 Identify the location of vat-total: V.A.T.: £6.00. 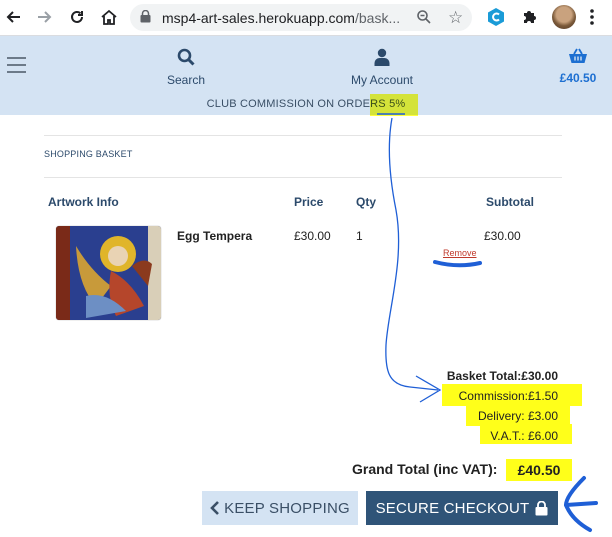
(524, 436).